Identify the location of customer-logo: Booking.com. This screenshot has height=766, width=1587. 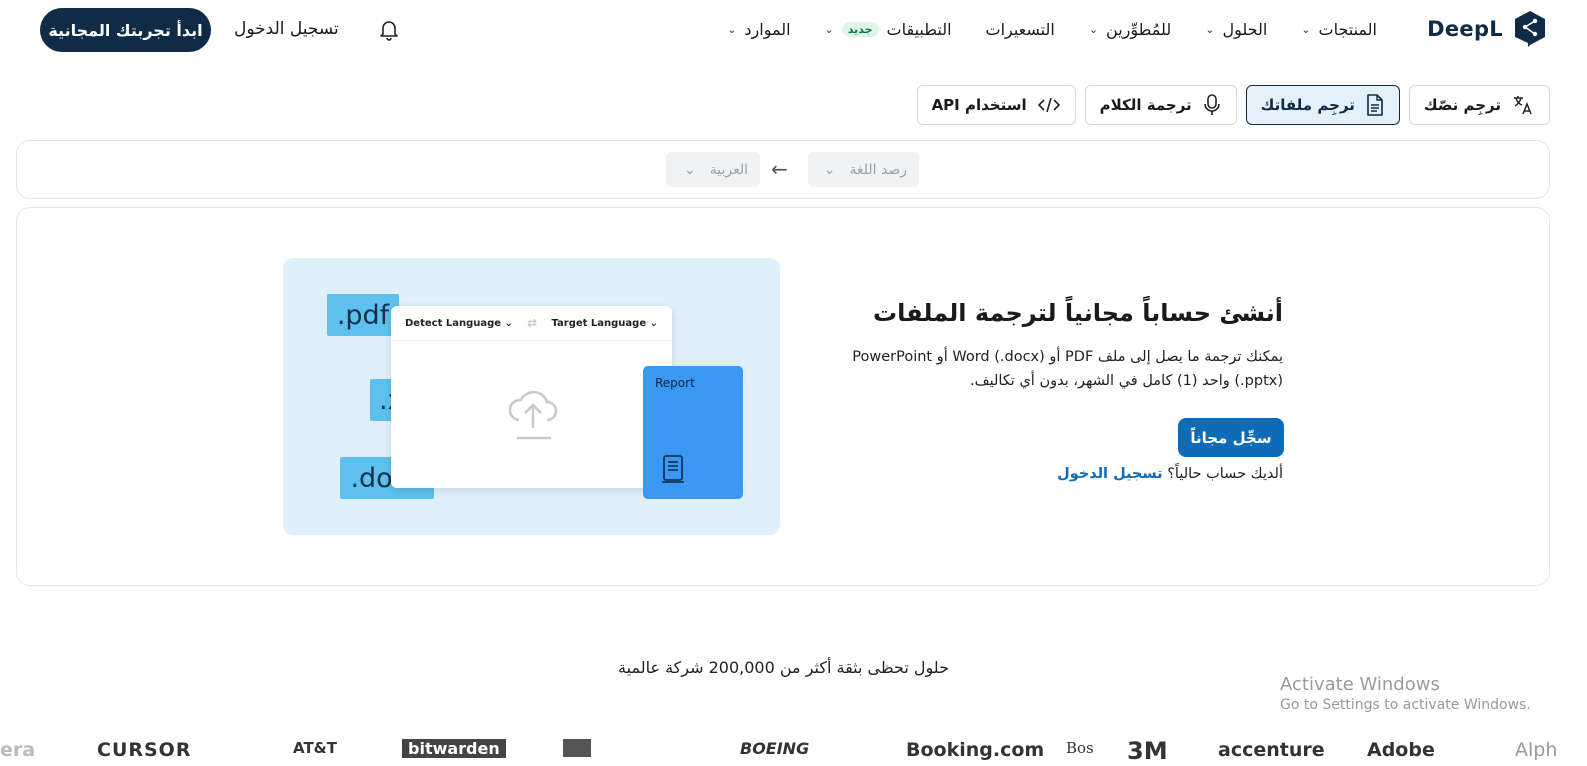
(975, 750).